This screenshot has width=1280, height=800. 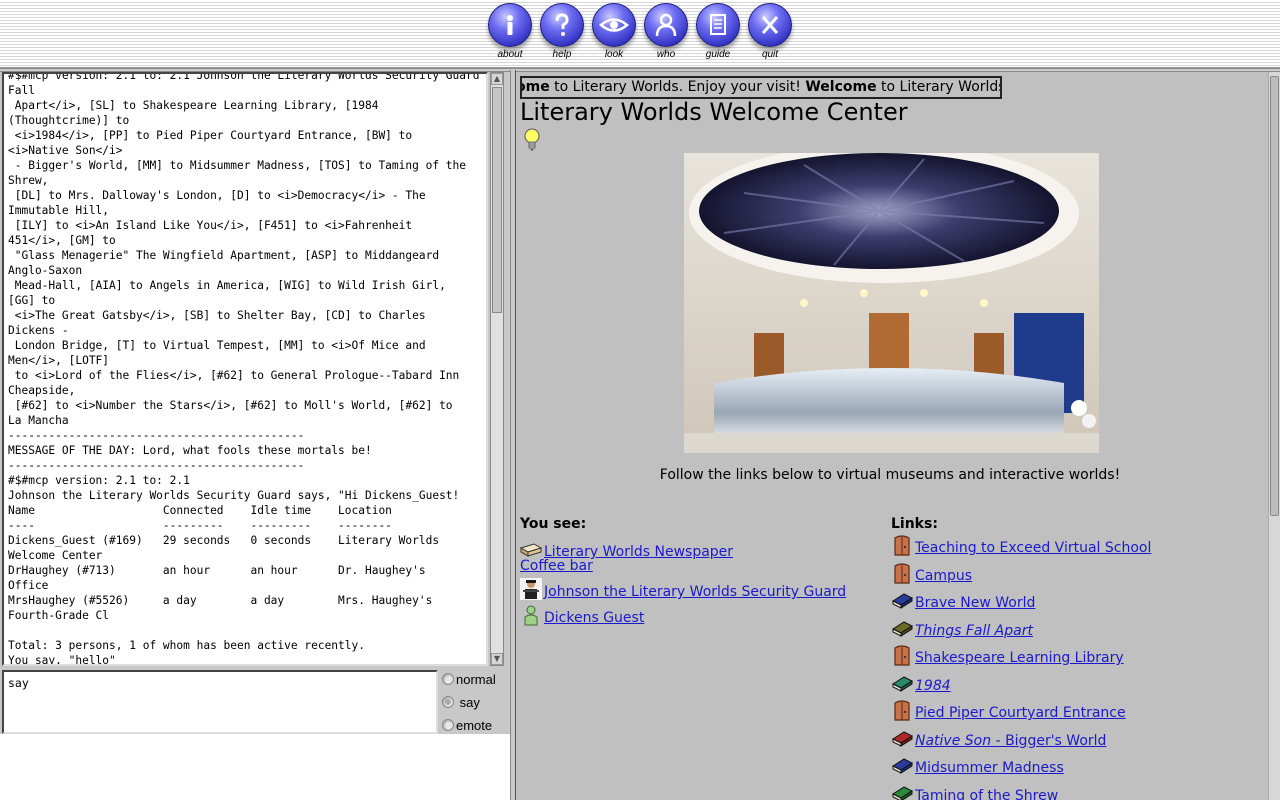 What do you see at coordinates (677, 87) in the screenshot?
I see `ticker-part: to Literary Worlds. Enjoy your visit!` at bounding box center [677, 87].